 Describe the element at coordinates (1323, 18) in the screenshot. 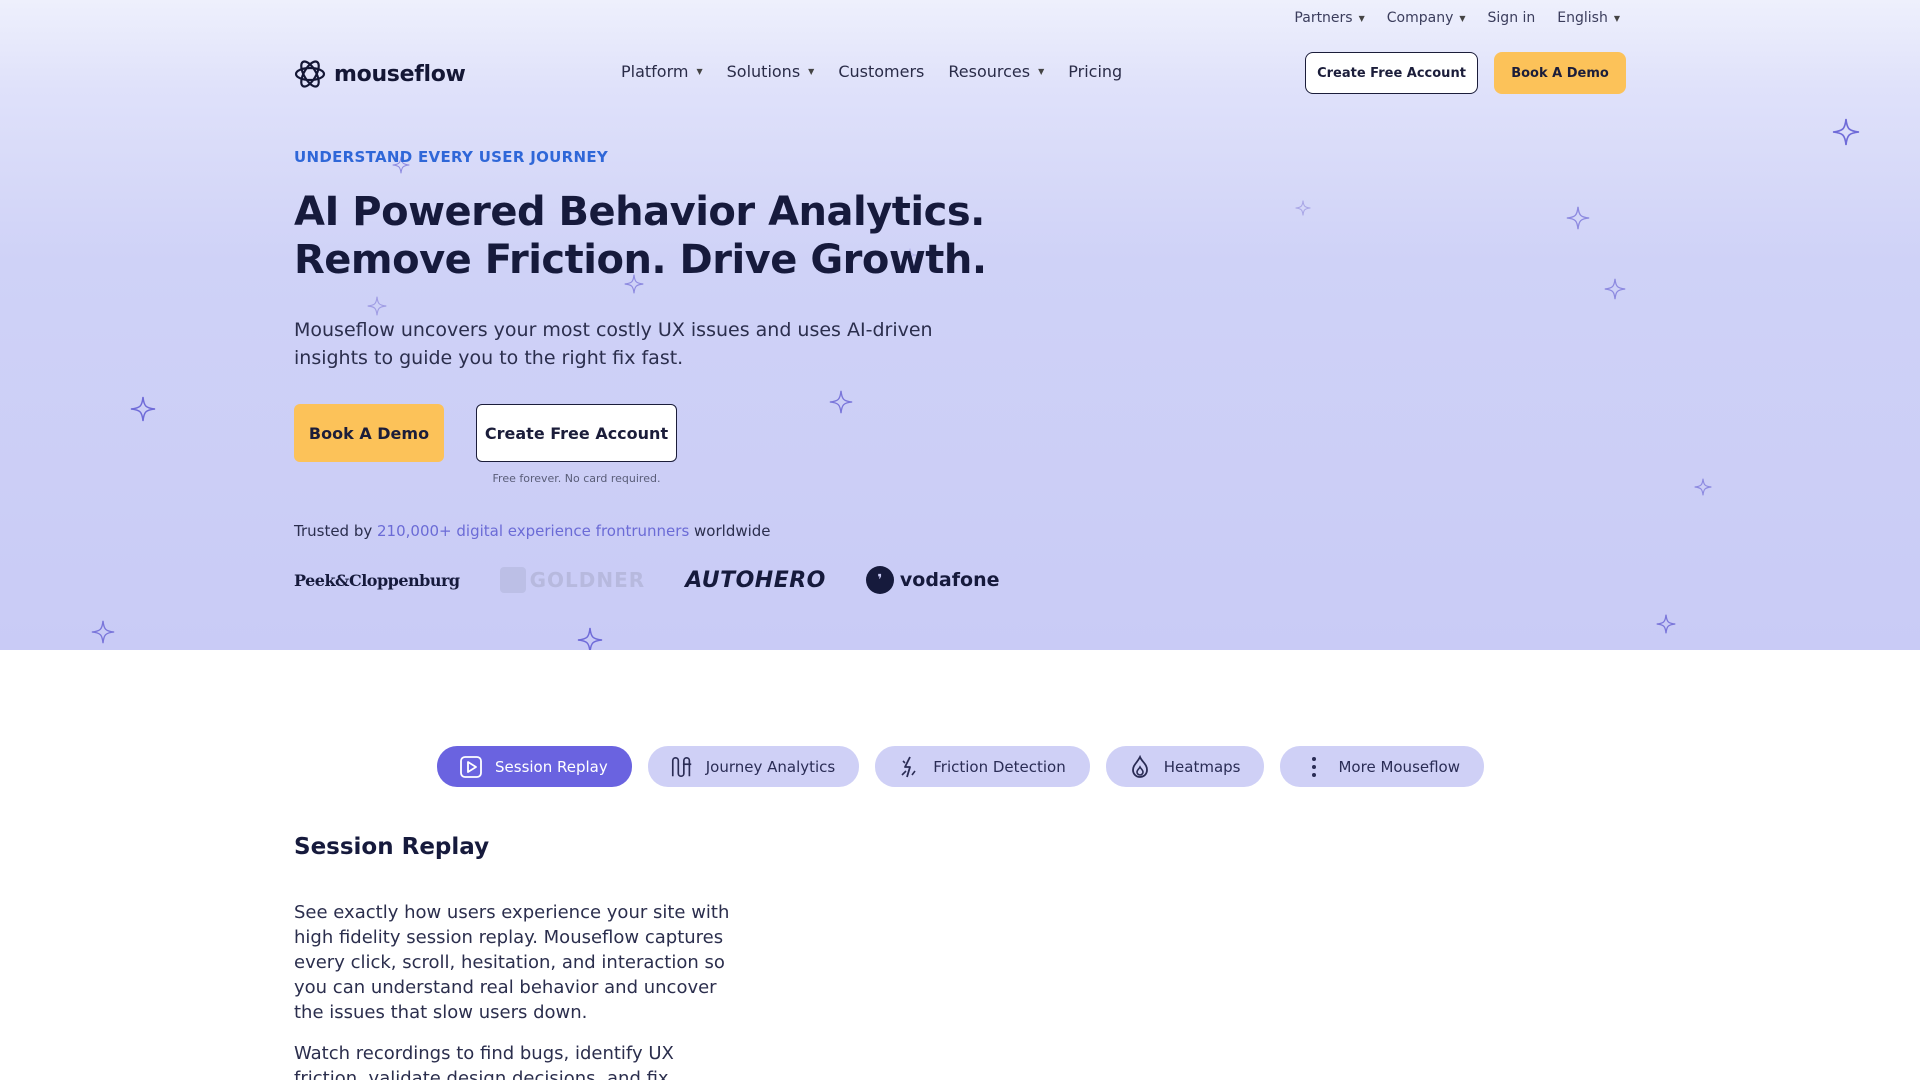

I see `utility-partners-label: Partners` at that location.